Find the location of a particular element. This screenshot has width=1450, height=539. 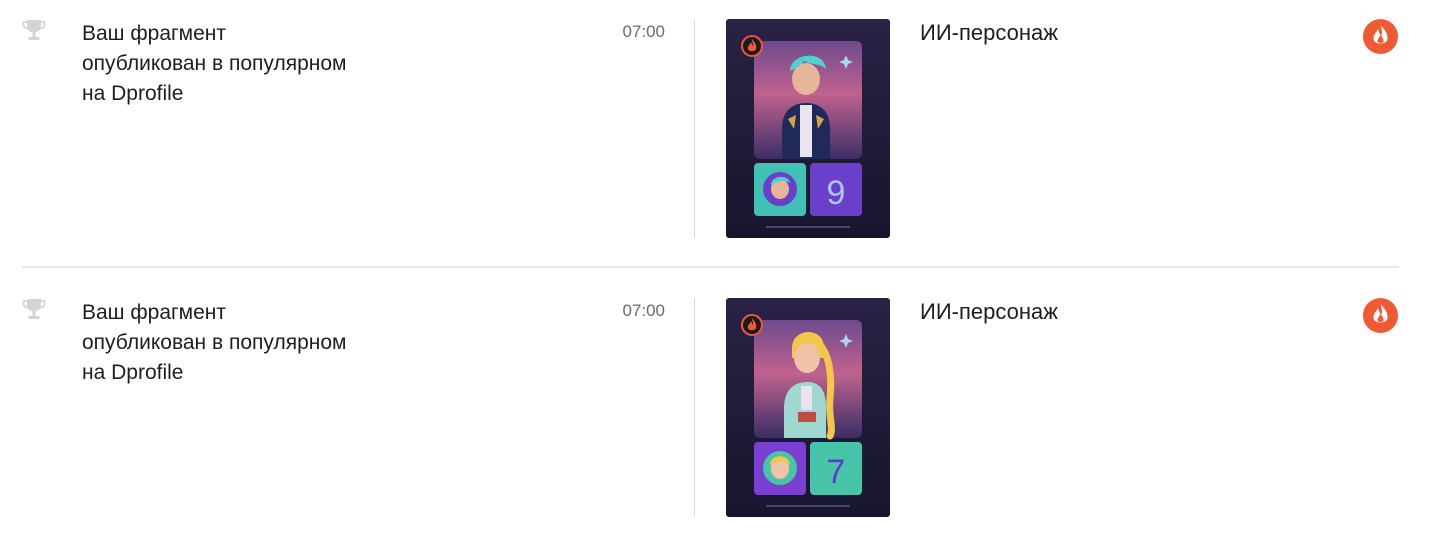

fragment-preview-thumbnail: 7 is located at coordinates (808, 407).